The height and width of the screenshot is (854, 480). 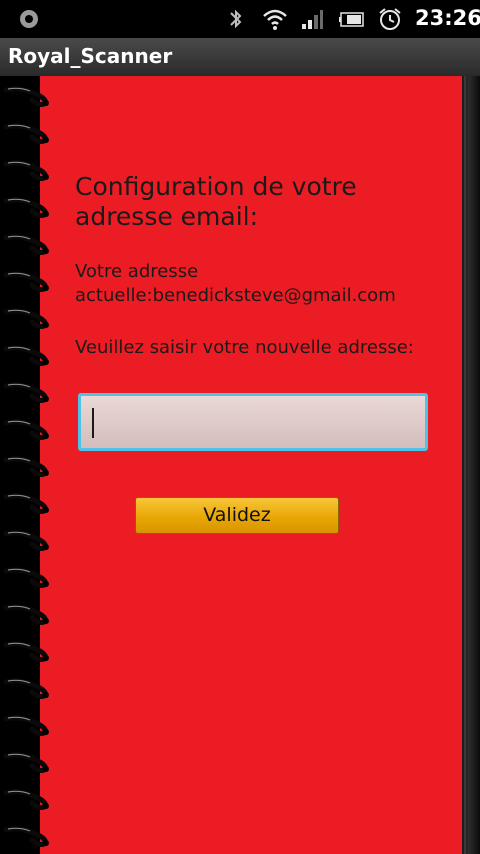 What do you see at coordinates (29, 19) in the screenshot?
I see `notification-icon` at bounding box center [29, 19].